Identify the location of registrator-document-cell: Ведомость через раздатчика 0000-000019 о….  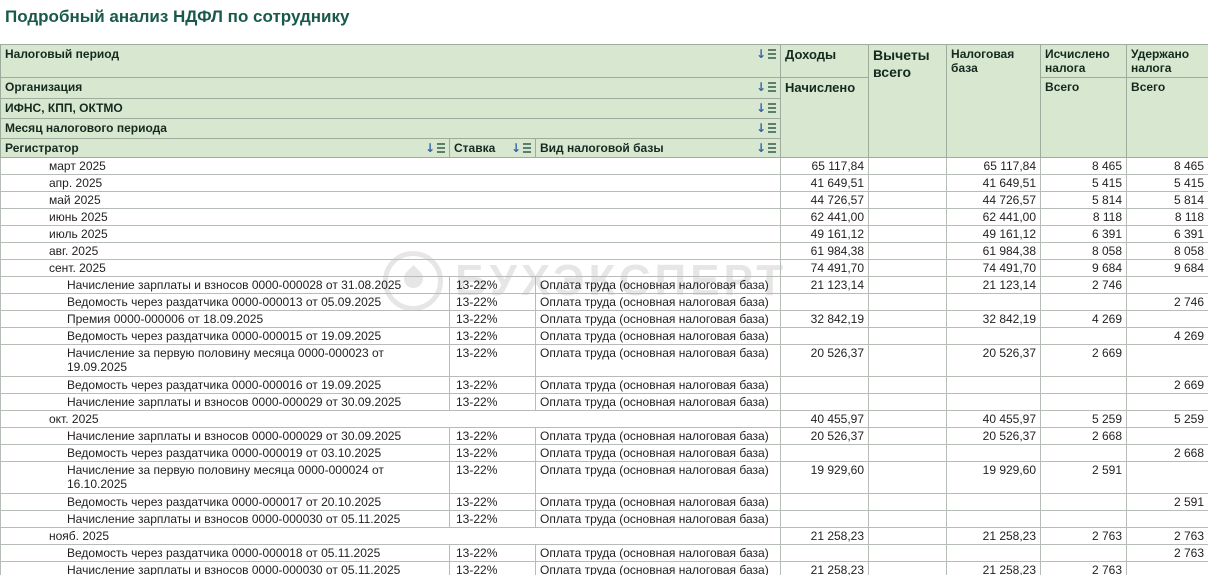
(225, 453).